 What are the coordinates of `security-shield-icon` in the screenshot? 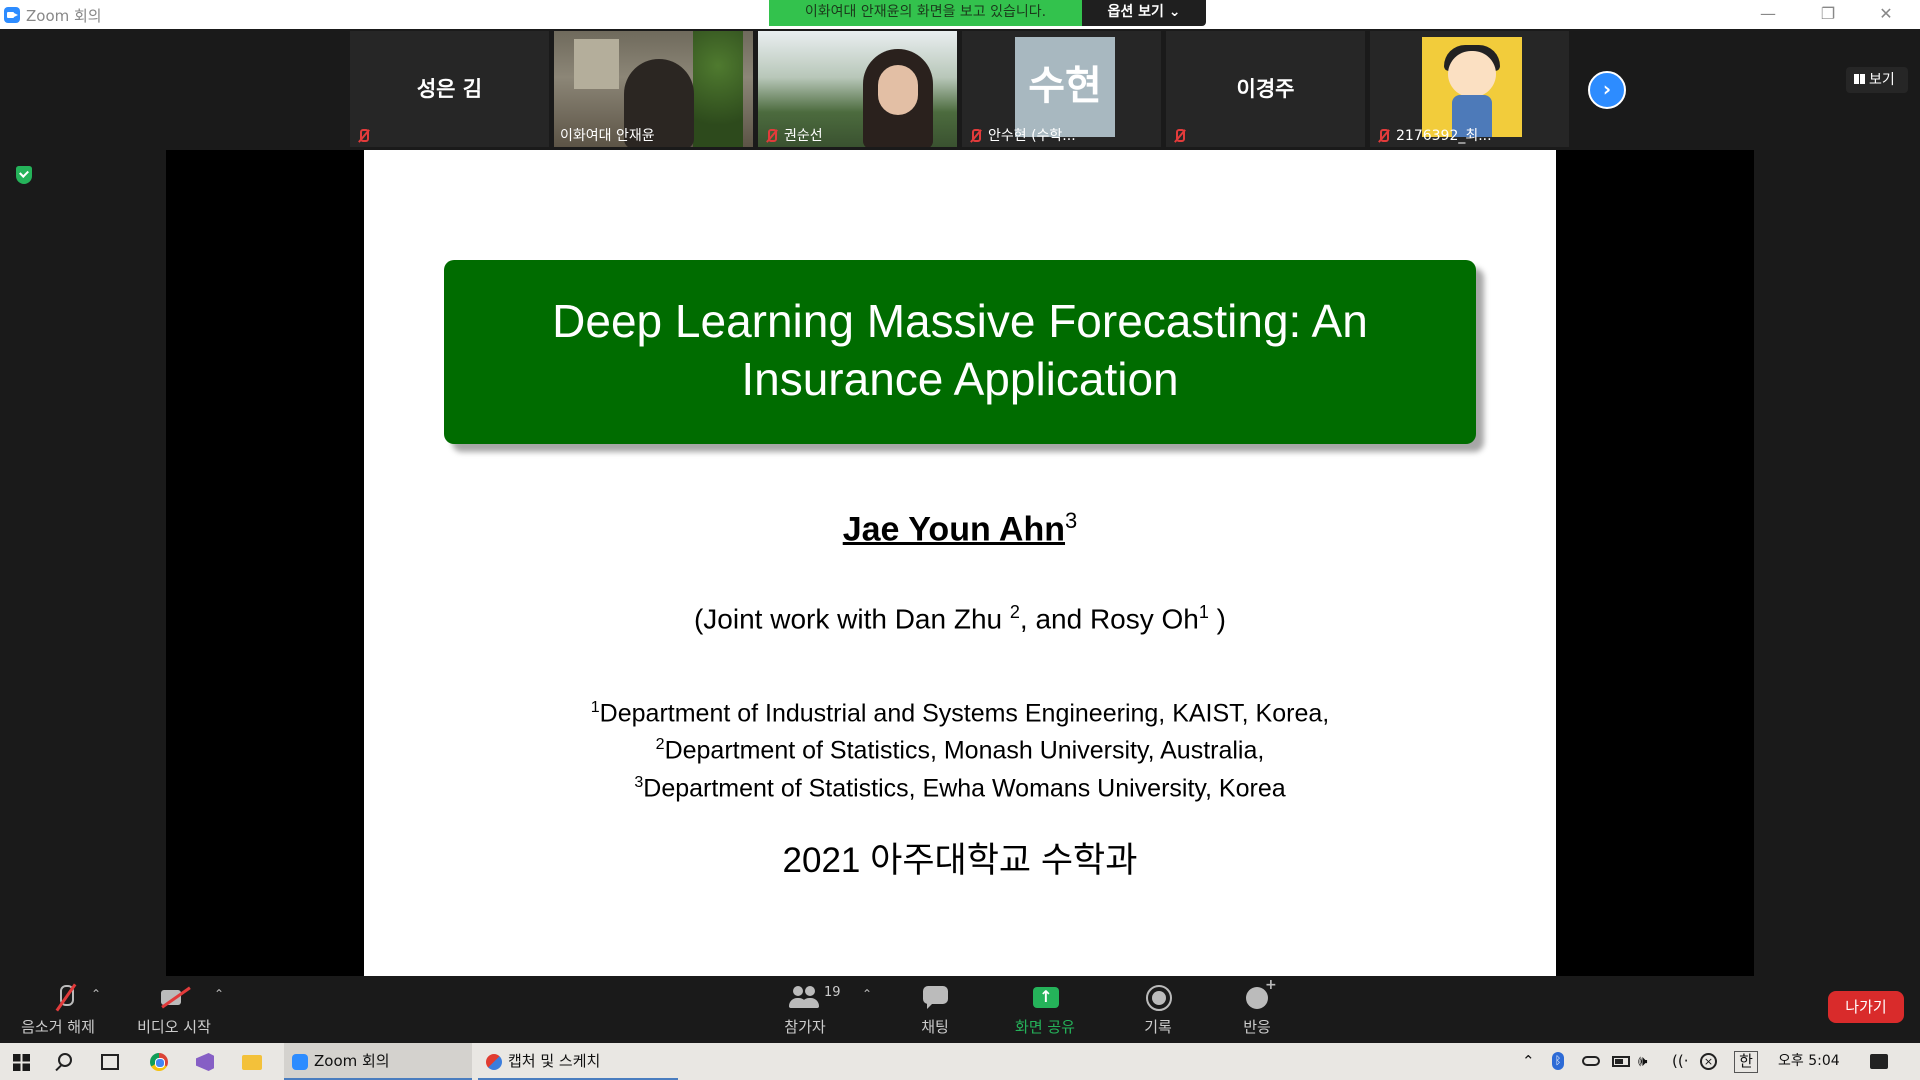 It's located at (24, 175).